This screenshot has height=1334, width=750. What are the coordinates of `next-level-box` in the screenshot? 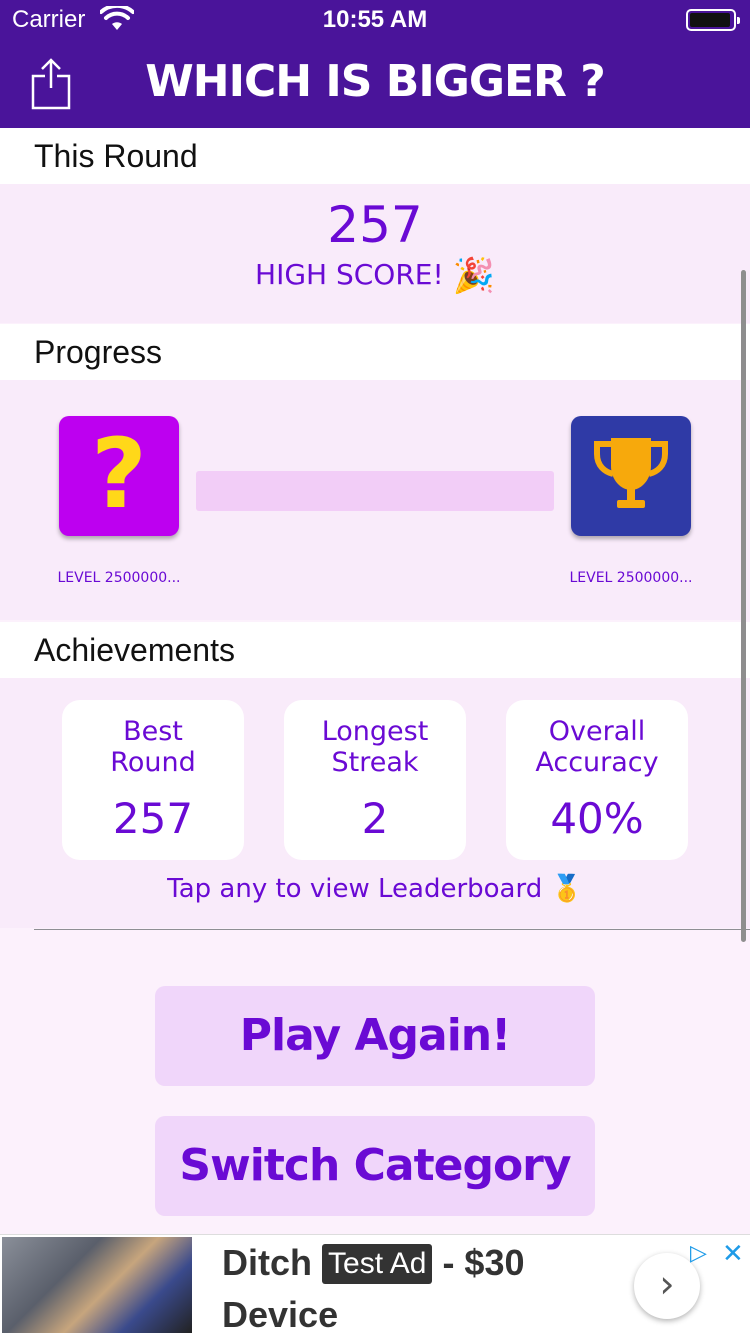 It's located at (631, 476).